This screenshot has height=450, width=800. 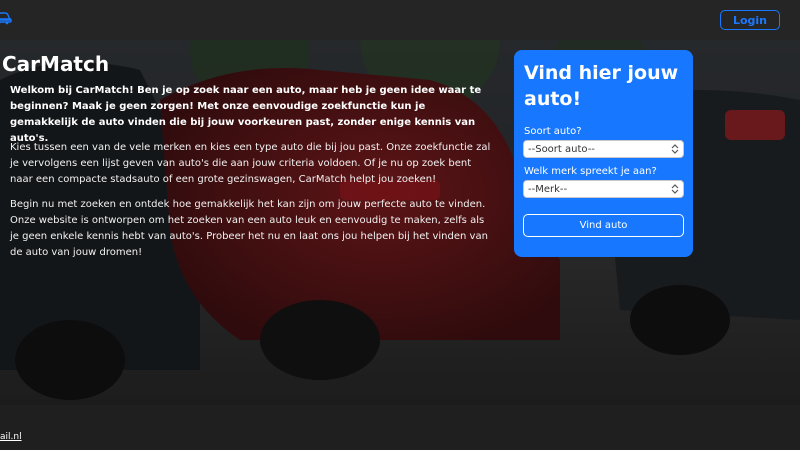 What do you see at coordinates (6, 18) in the screenshot?
I see `car-icon` at bounding box center [6, 18].